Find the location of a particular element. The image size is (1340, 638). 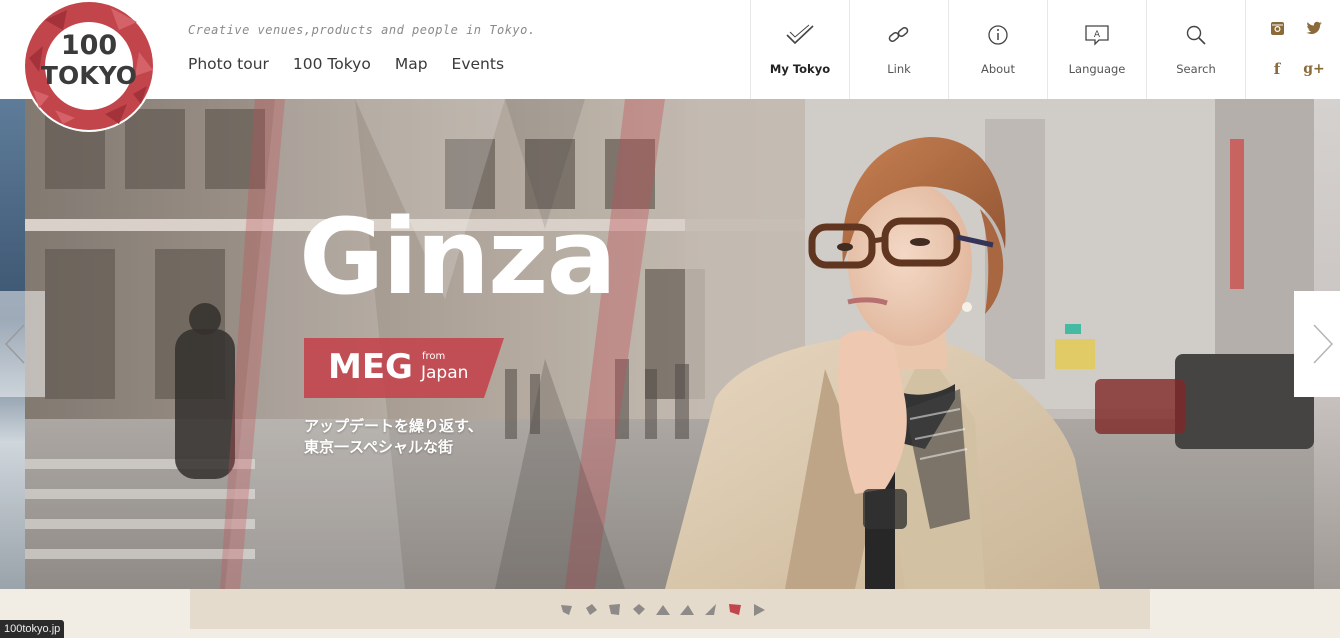

svg-text: A is located at coordinates (1097, 35).